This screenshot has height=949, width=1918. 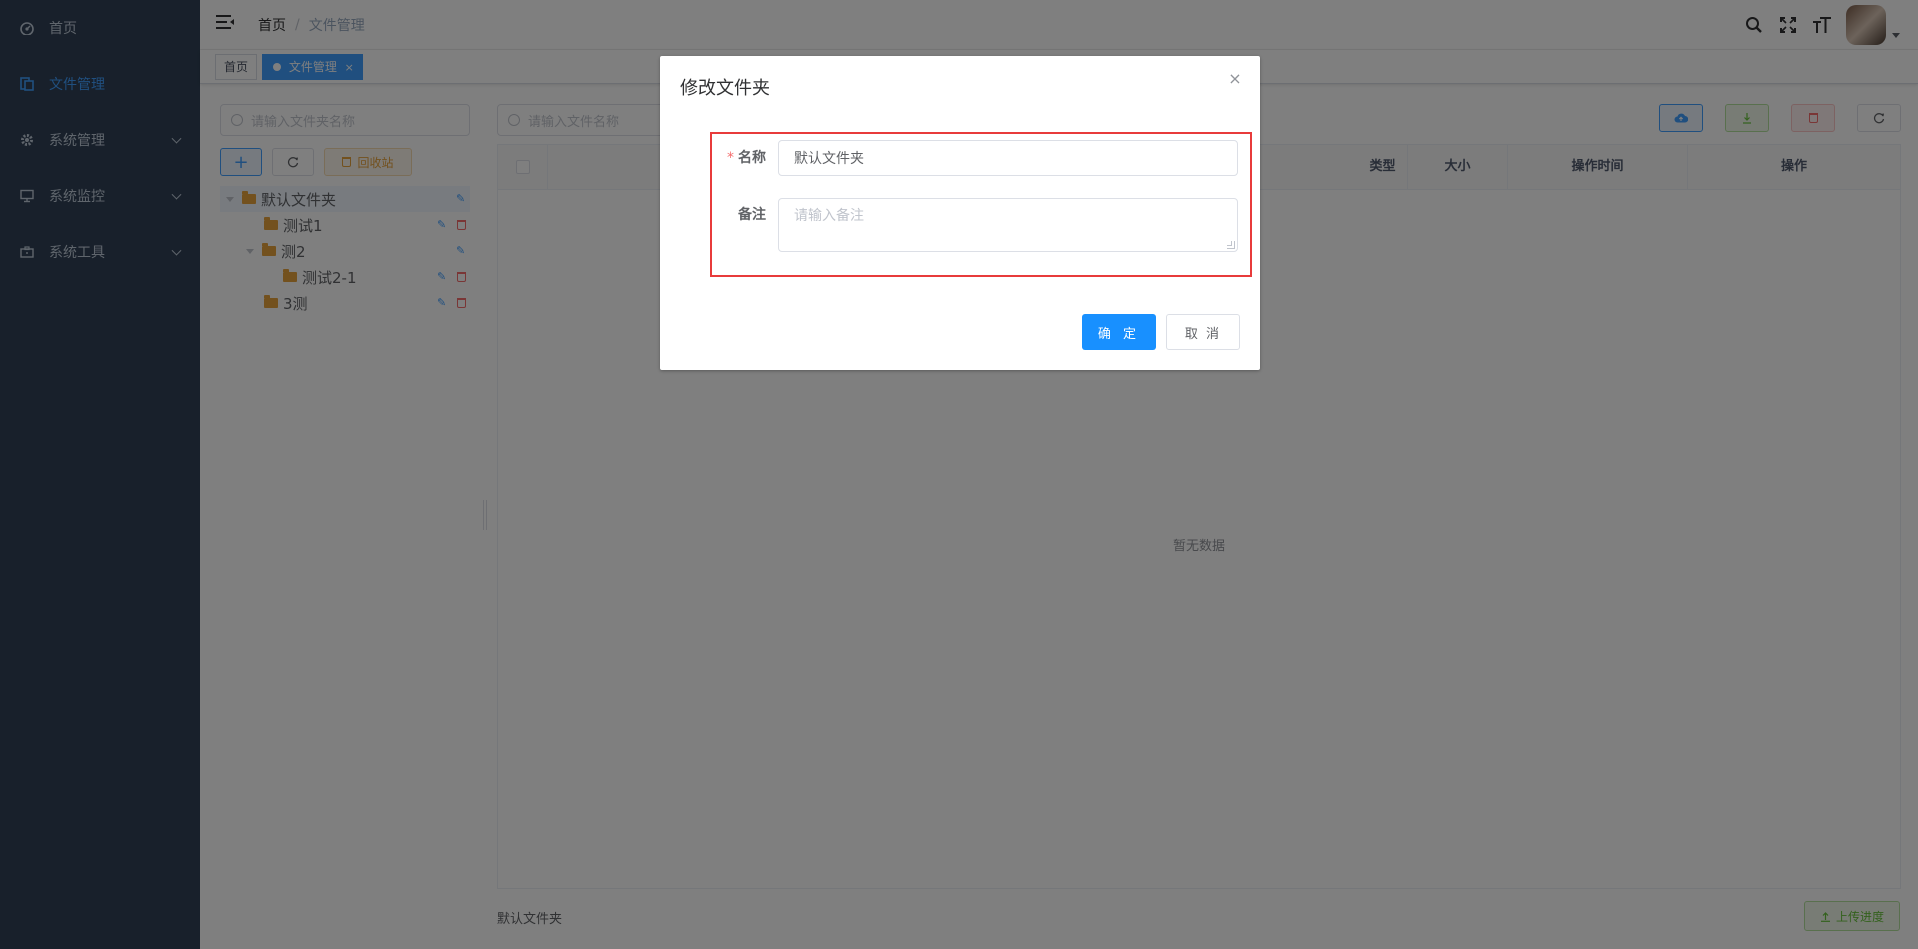 What do you see at coordinates (1119, 332) in the screenshot?
I see `confirm-button: 确 定` at bounding box center [1119, 332].